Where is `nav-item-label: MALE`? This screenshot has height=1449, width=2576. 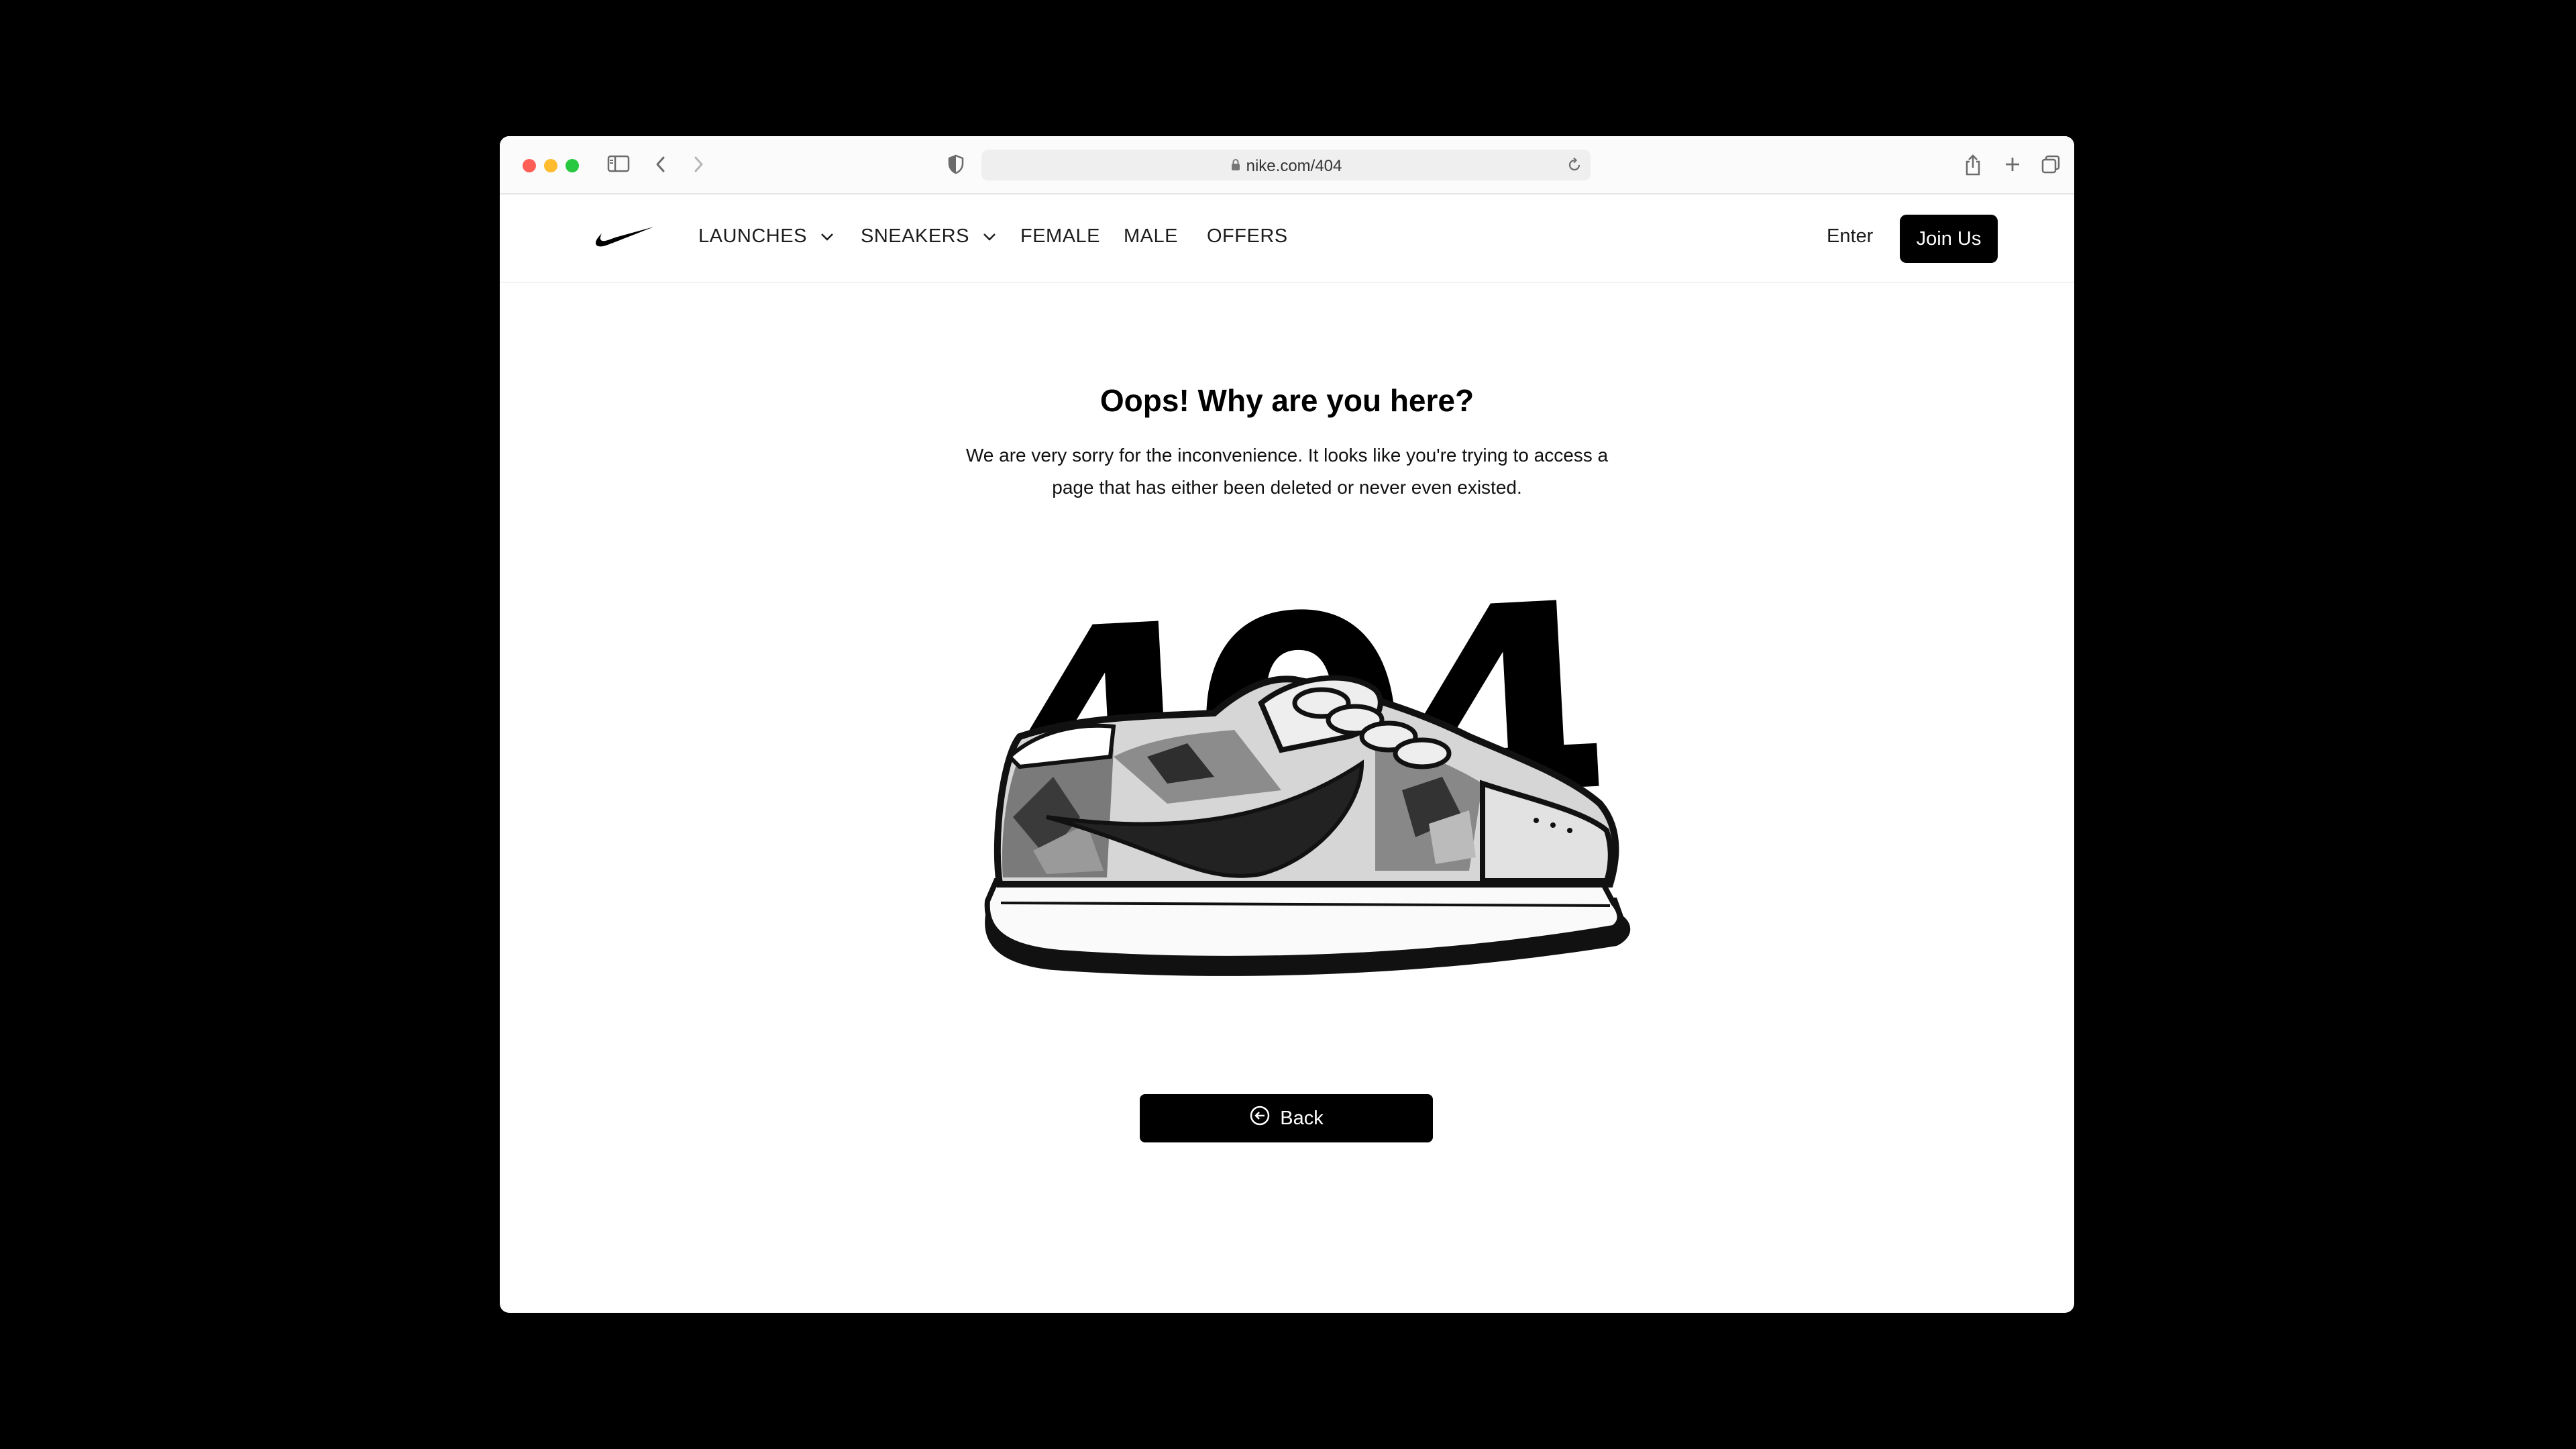
nav-item-label: MALE is located at coordinates (1151, 236).